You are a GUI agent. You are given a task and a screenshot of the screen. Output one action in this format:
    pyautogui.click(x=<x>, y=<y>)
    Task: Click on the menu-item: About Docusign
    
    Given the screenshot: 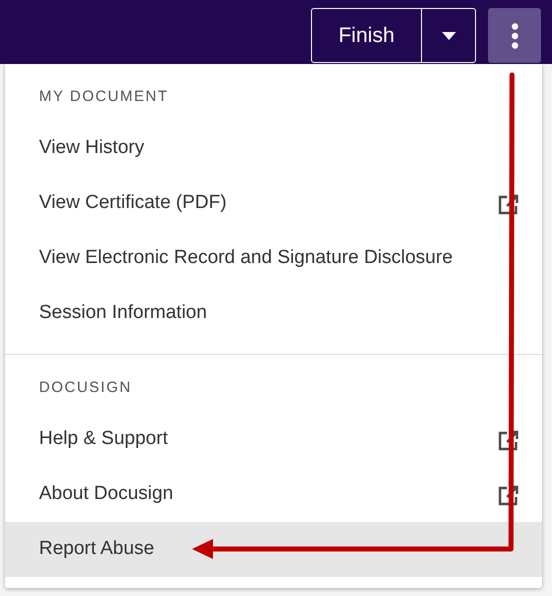 What is the action you would take?
    pyautogui.click(x=273, y=494)
    